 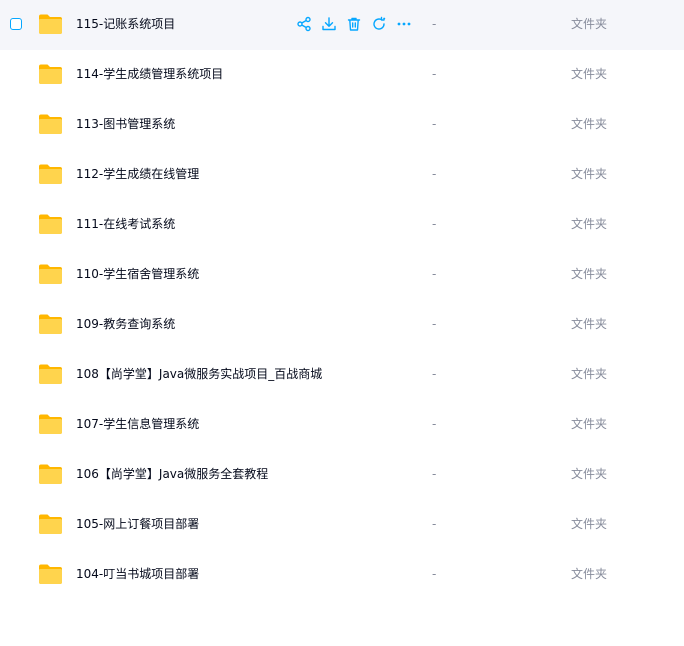 What do you see at coordinates (342, 425) in the screenshot?
I see `file-row: 107-学生信息管理系统 - 文件夹` at bounding box center [342, 425].